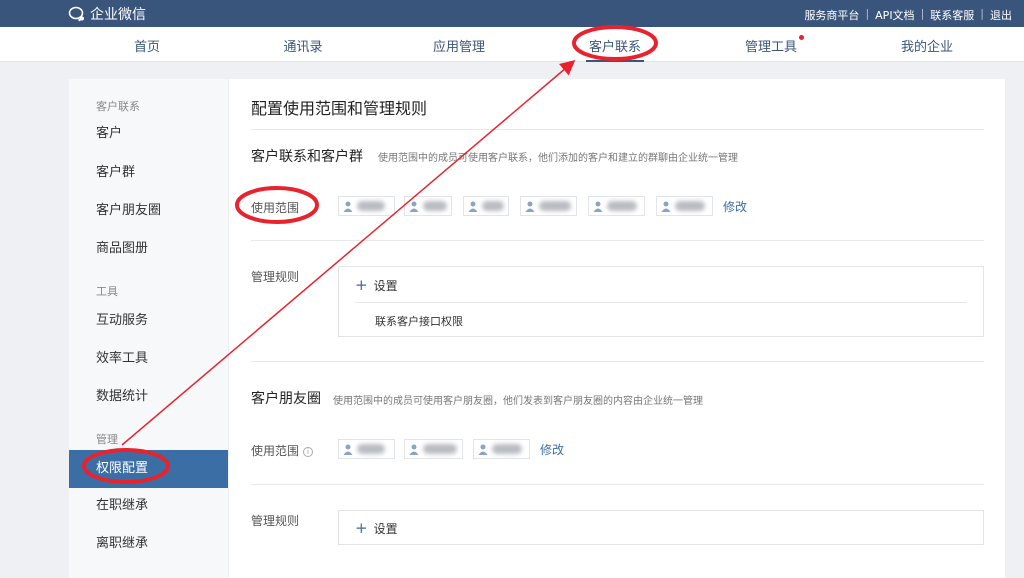 This screenshot has width=1024, height=578. I want to click on info-icon: i, so click(308, 451).